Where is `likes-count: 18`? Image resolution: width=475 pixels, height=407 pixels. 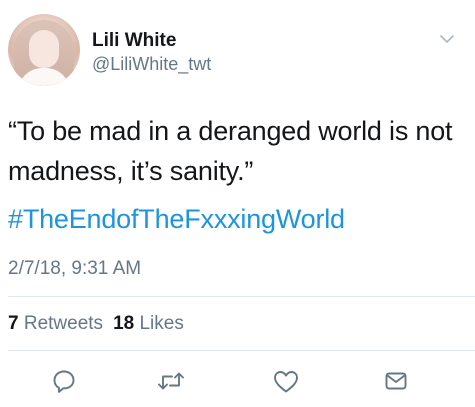 likes-count: 18 is located at coordinates (124, 323).